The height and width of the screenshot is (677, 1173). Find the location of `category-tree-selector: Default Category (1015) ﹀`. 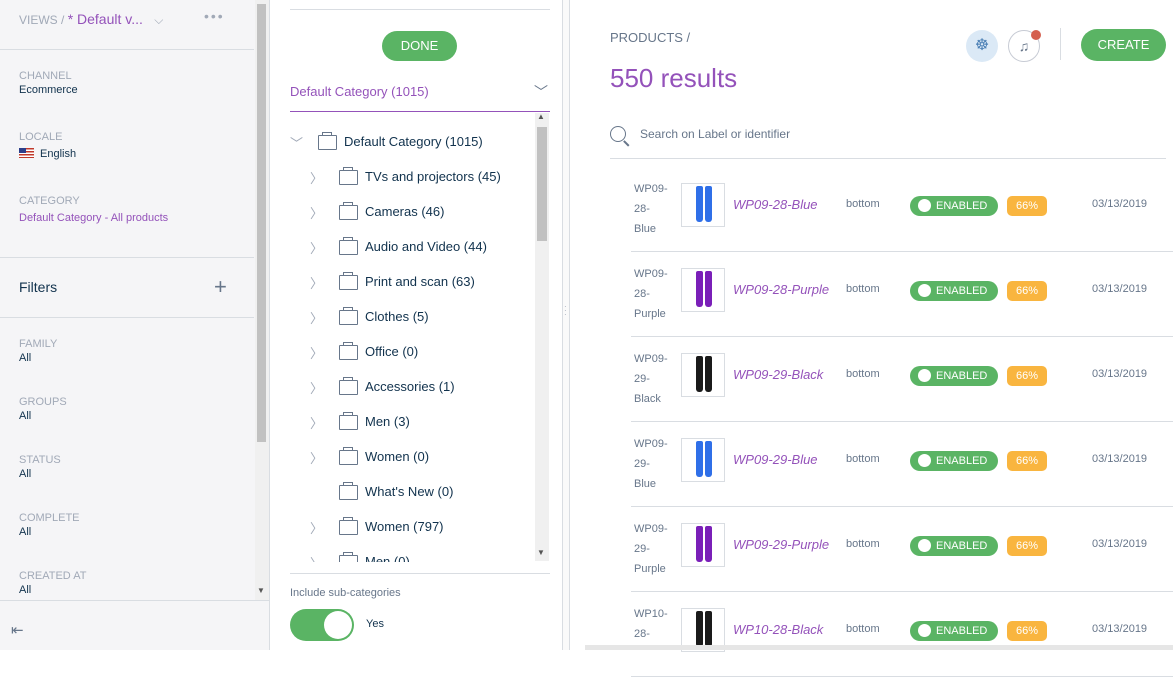

category-tree-selector: Default Category (1015) ﹀ is located at coordinates (420, 98).